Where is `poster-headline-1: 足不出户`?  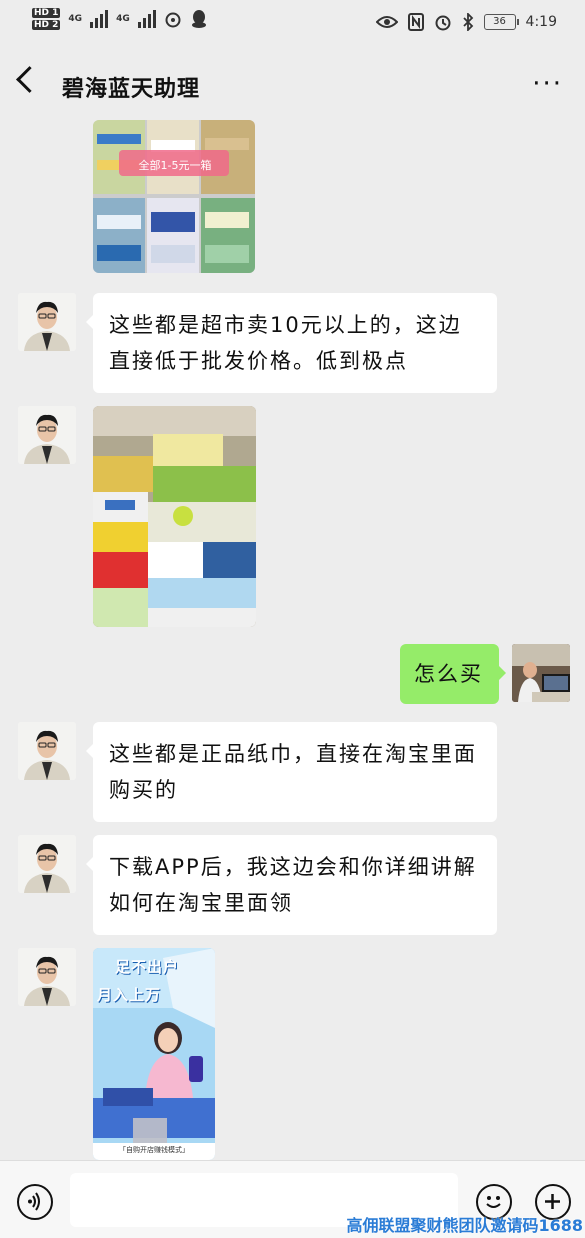
poster-headline-1: 足不出户 is located at coordinates (147, 967).